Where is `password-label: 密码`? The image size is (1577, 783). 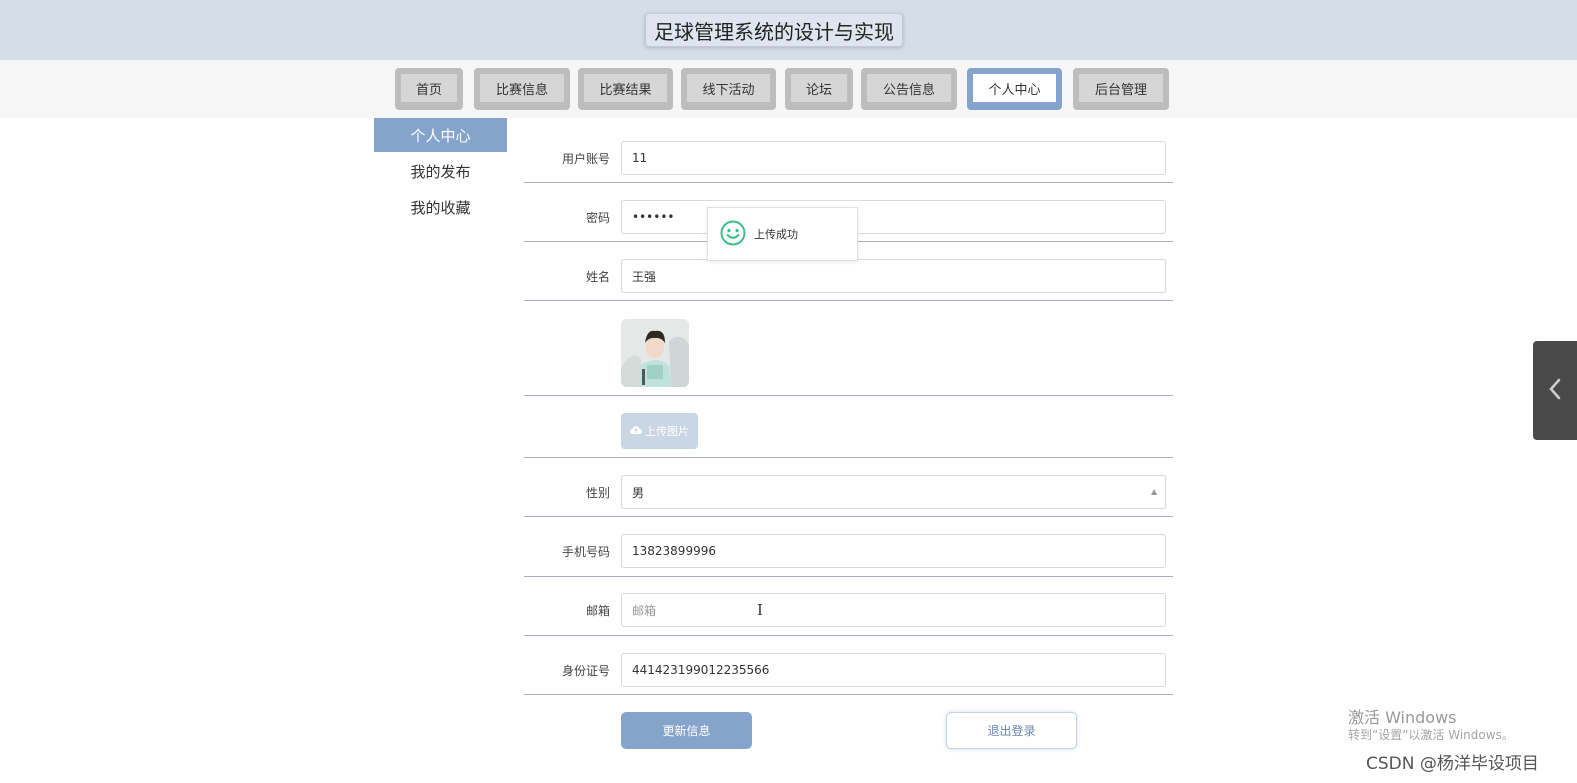 password-label: 密码 is located at coordinates (597, 218).